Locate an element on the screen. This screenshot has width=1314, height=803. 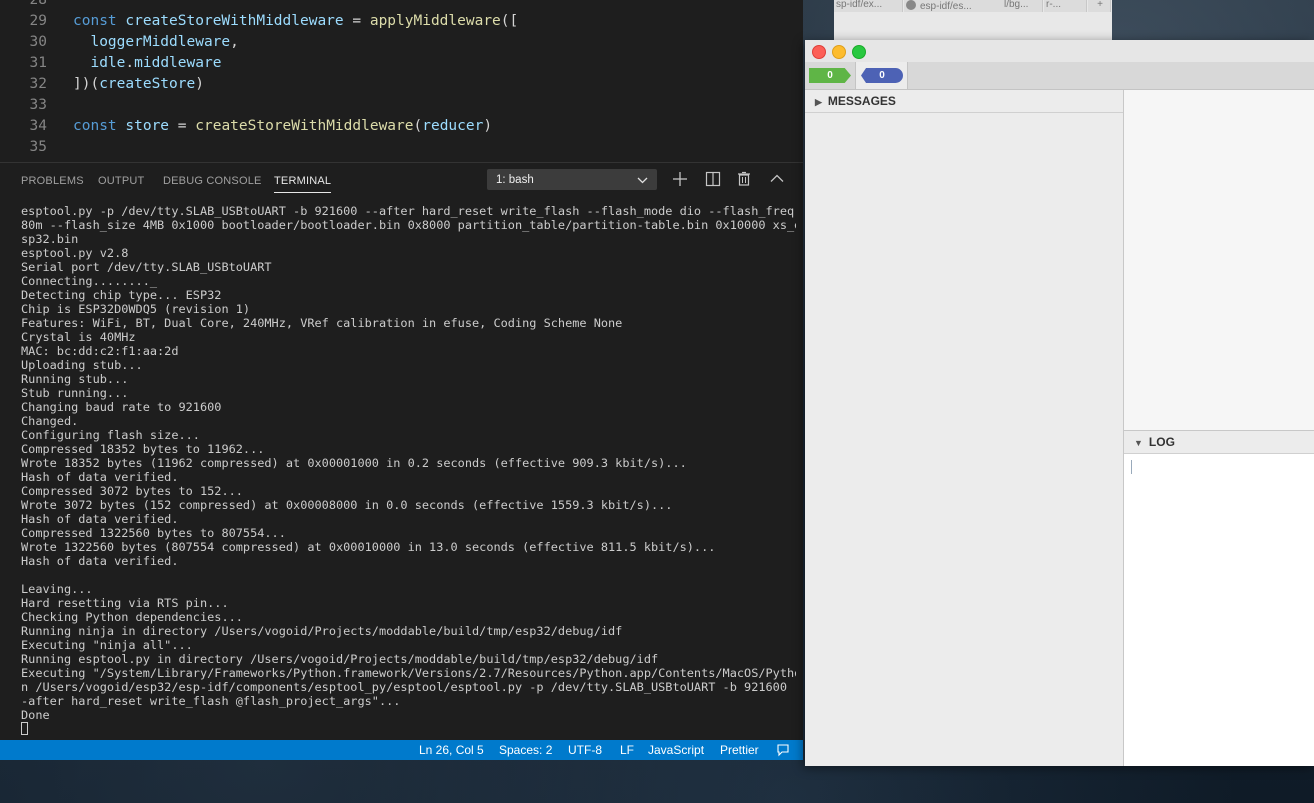
log-area is located at coordinates (1219, 610).